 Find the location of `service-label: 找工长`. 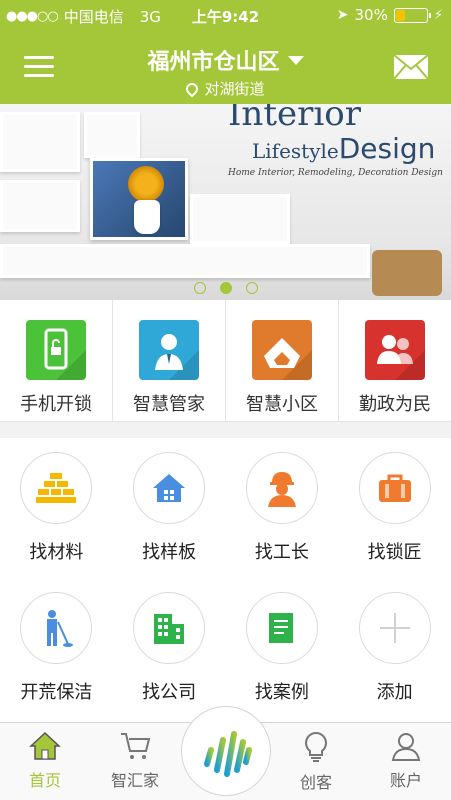

service-label: 找工长 is located at coordinates (281, 552).